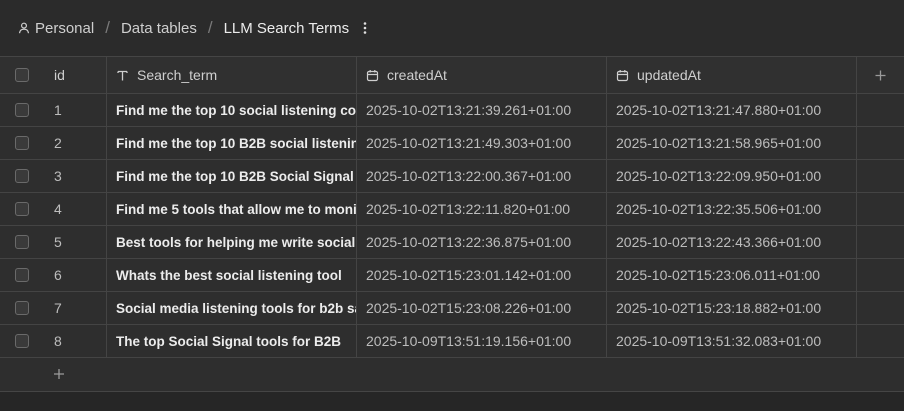 The height and width of the screenshot is (411, 904). I want to click on search-term-value: Whats the best social listening tool, so click(229, 275).